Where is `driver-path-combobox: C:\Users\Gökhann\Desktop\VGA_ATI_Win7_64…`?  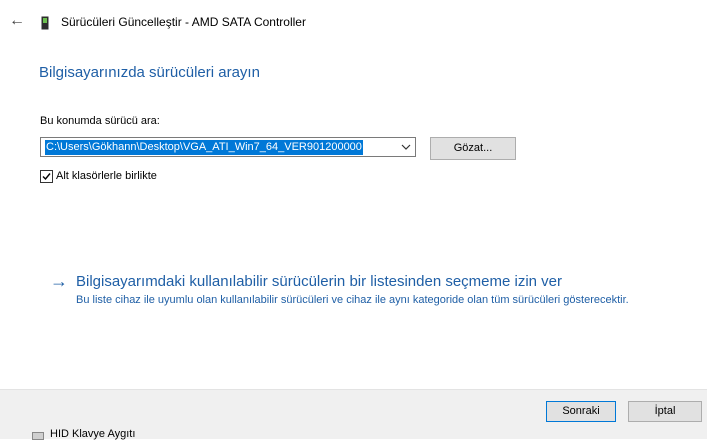
driver-path-combobox: C:\Users\Gökhann\Desktop\VGA_ATI_Win7_64… is located at coordinates (228, 147).